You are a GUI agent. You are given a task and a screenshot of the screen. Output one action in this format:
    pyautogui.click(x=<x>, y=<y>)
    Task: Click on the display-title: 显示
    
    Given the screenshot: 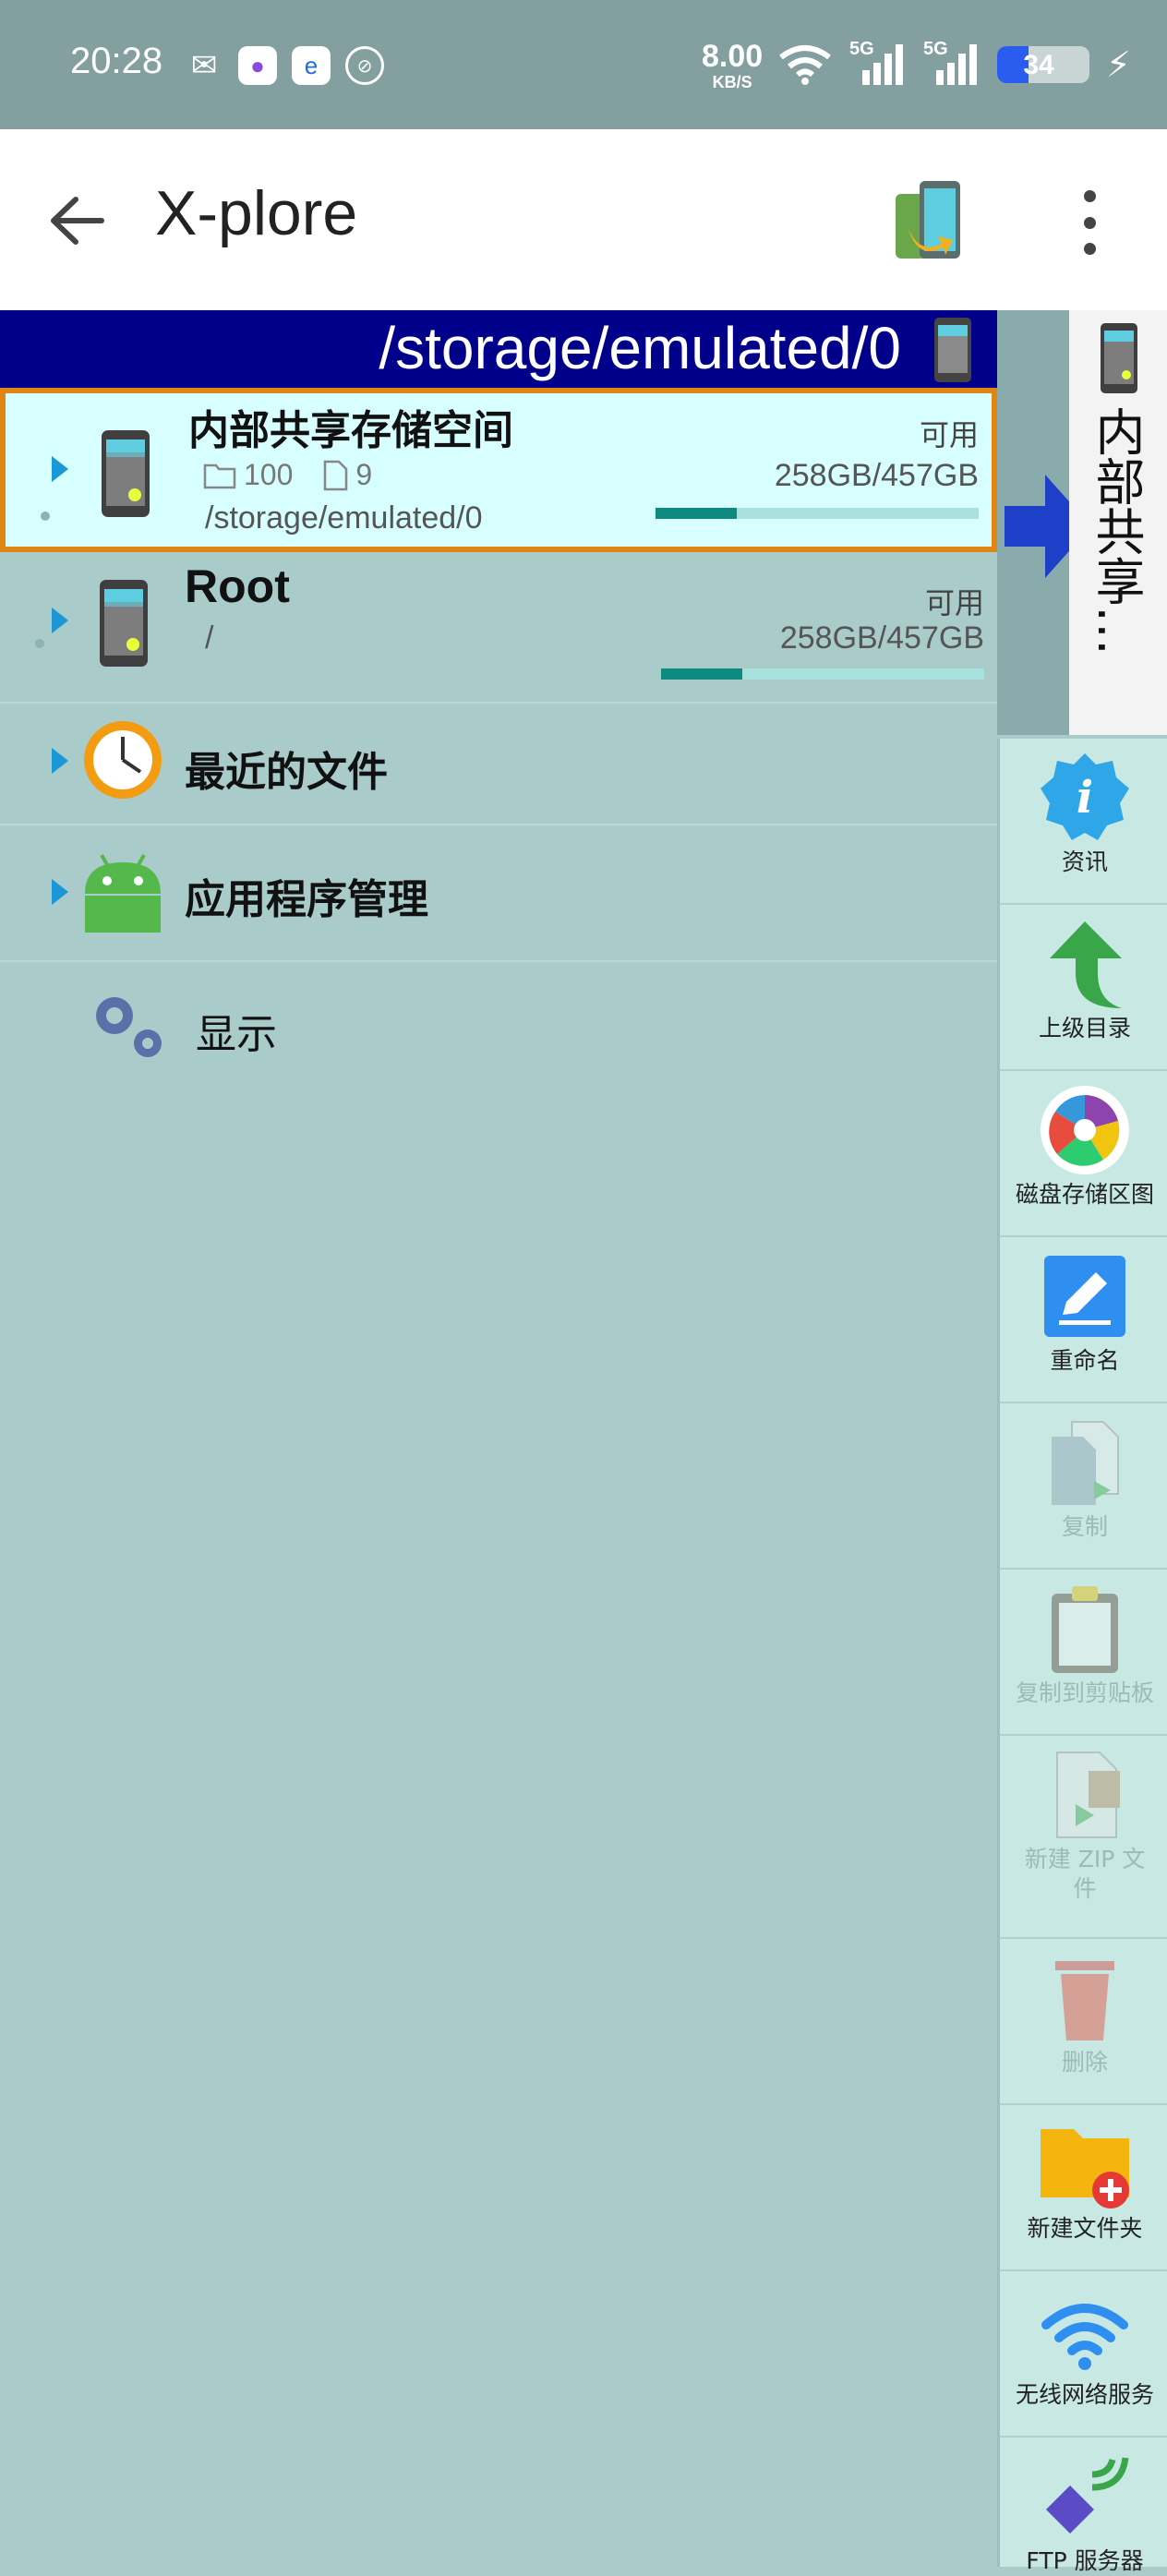 What is the action you would take?
    pyautogui.click(x=236, y=1034)
    